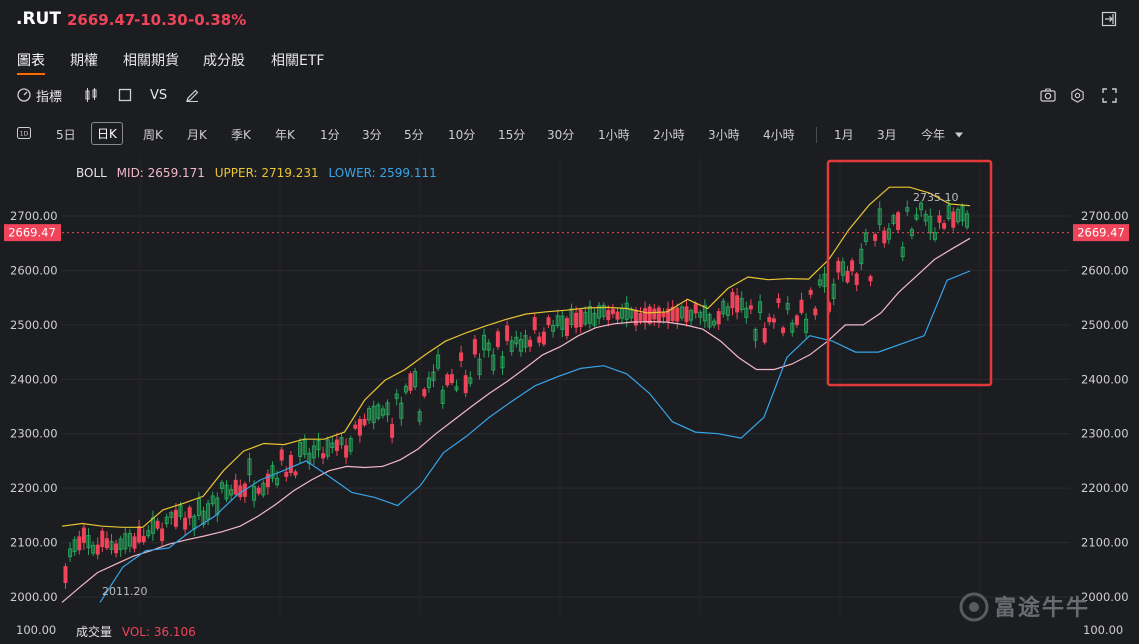 The width and height of the screenshot is (1139, 644). I want to click on period-1d-icon: 1D, so click(24, 134).